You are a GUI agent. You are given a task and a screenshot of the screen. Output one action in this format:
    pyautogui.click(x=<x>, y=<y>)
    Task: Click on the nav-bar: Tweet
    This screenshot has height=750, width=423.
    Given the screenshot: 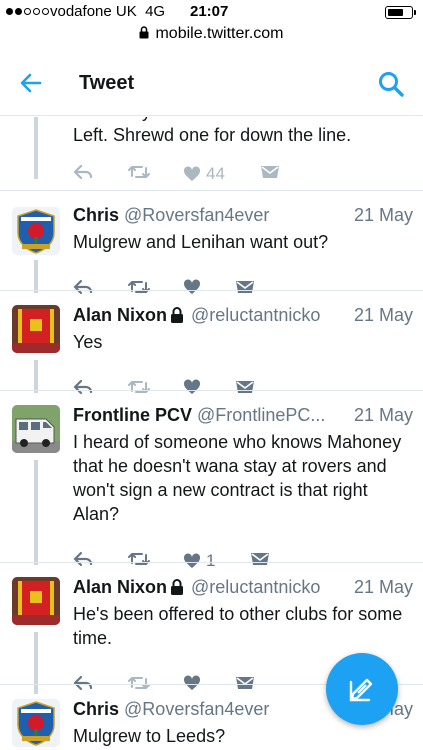 What is the action you would take?
    pyautogui.click(x=211, y=85)
    